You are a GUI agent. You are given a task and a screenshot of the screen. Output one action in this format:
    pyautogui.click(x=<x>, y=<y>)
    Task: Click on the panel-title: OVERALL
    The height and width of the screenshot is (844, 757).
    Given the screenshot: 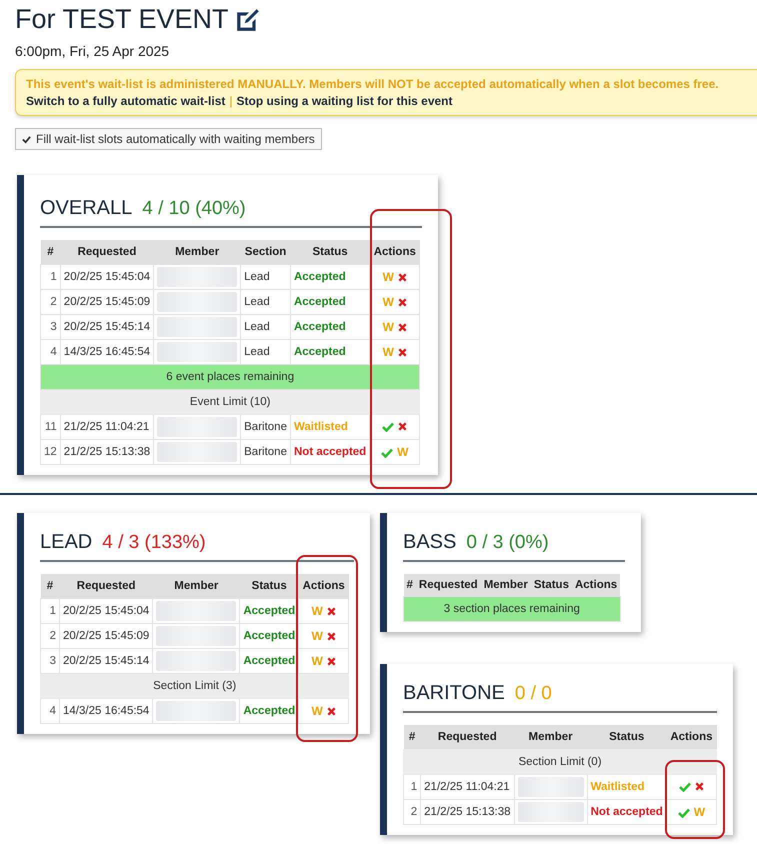 What is the action you would take?
    pyautogui.click(x=86, y=208)
    